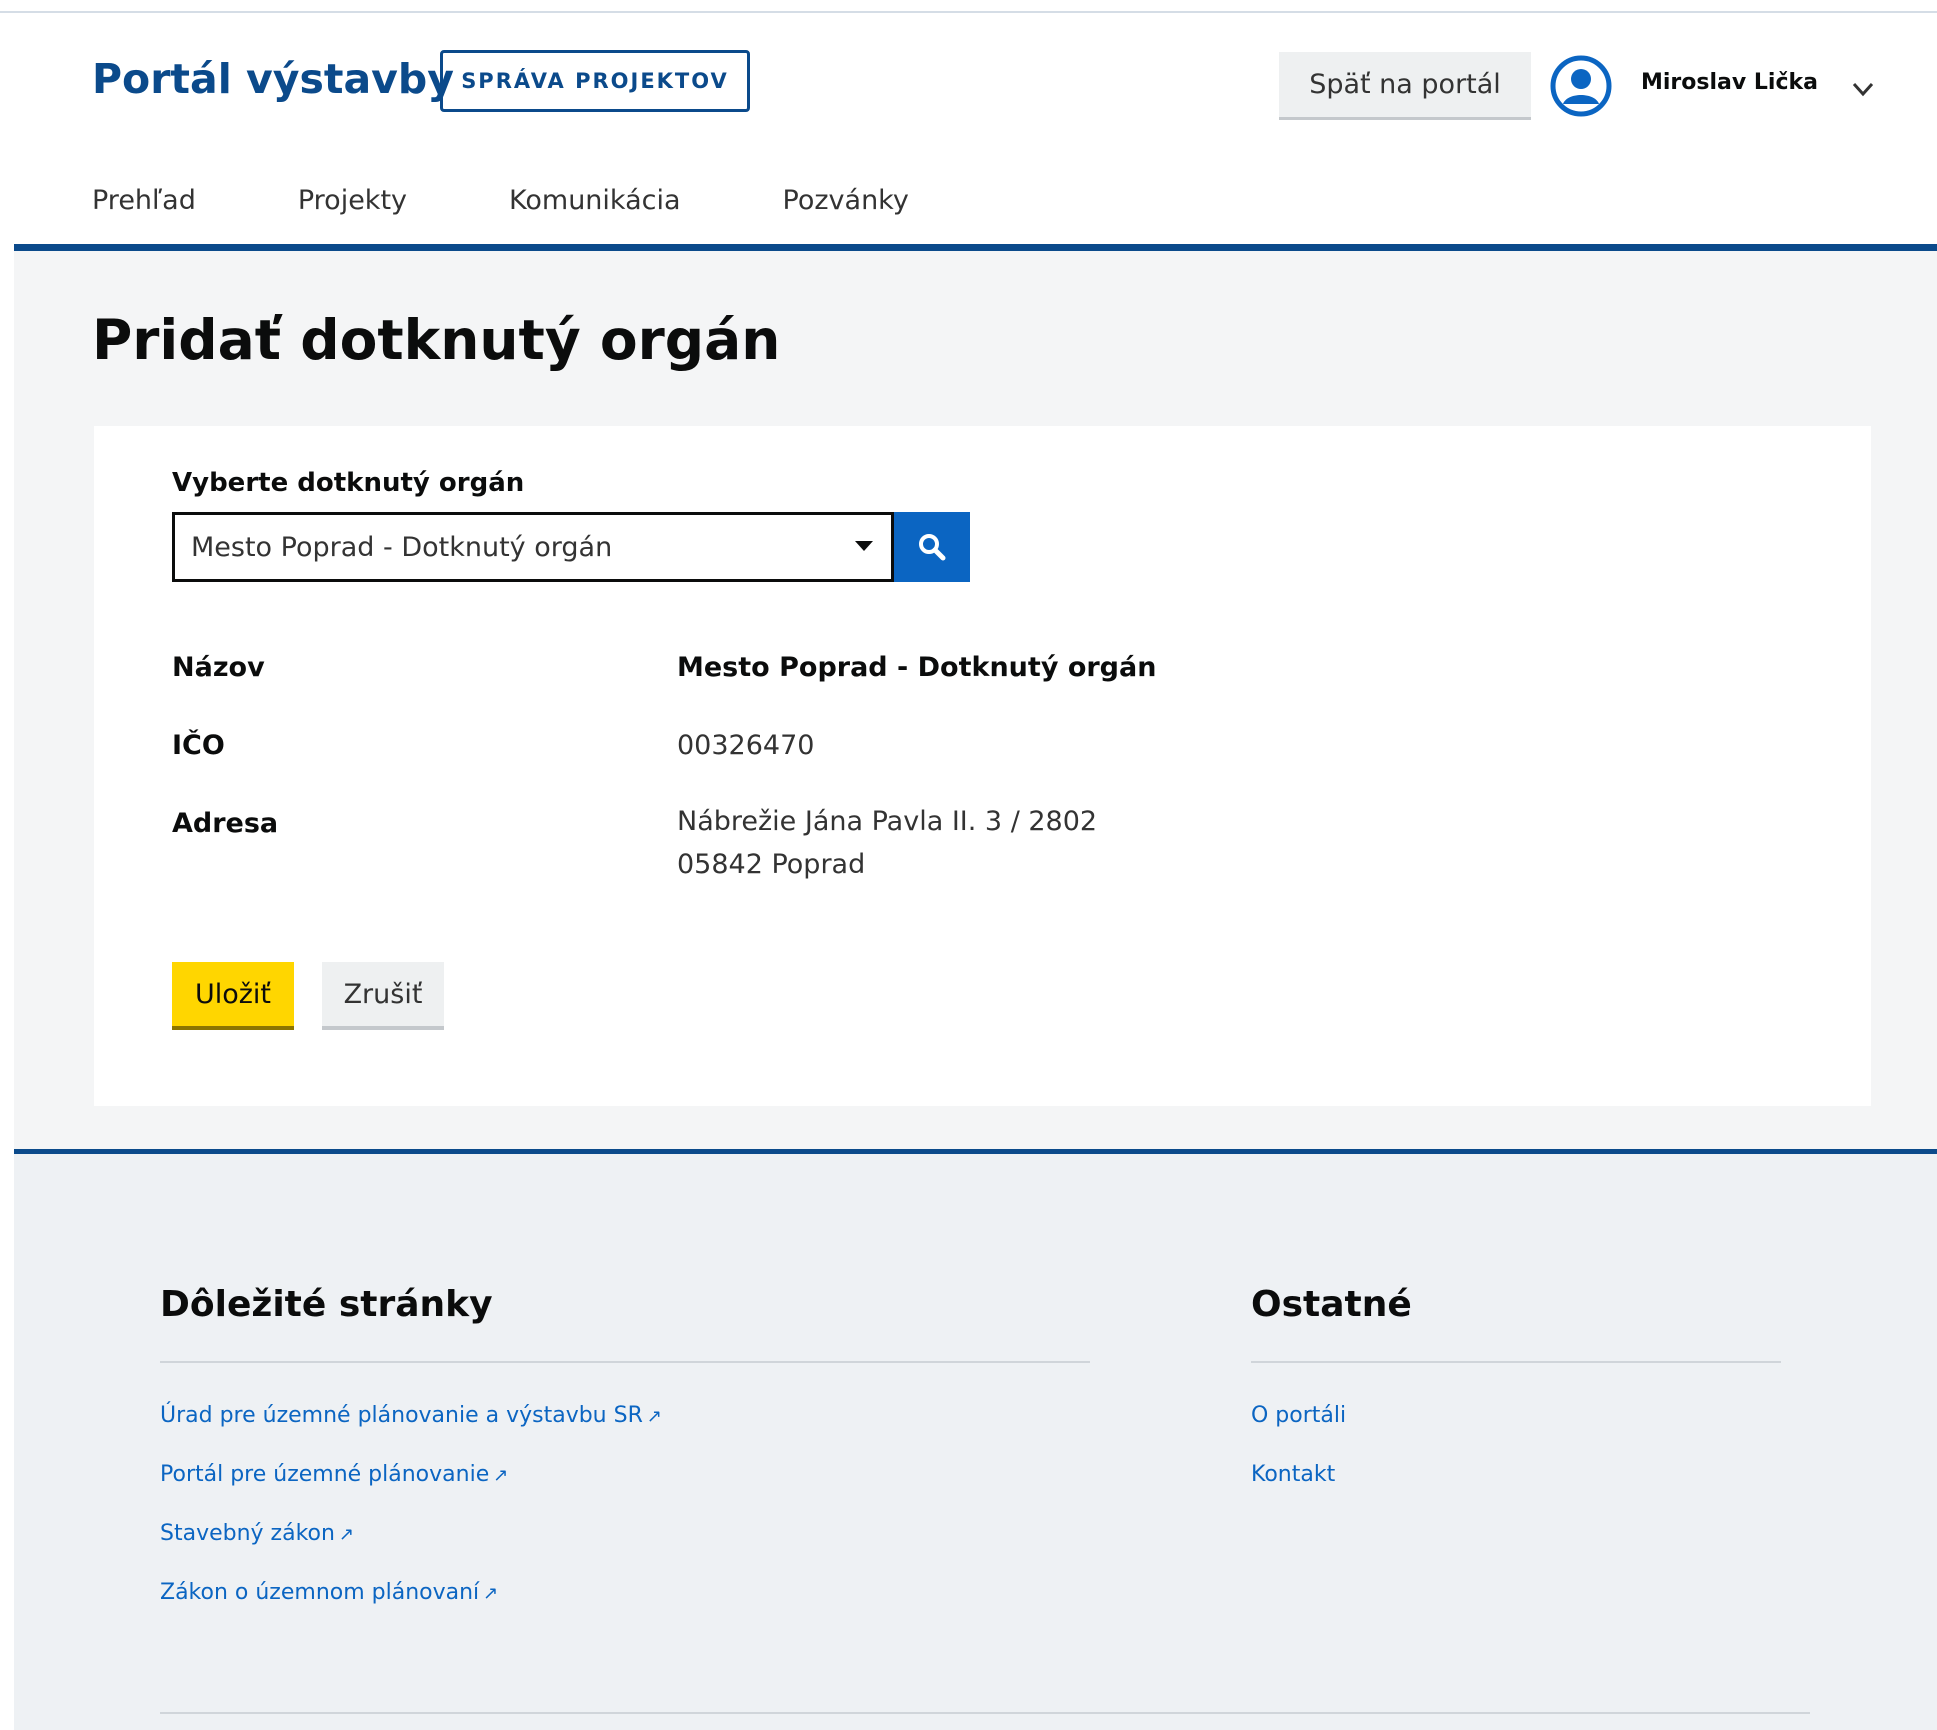 The height and width of the screenshot is (1730, 1937). I want to click on footer-bottom-divider, so click(985, 1713).